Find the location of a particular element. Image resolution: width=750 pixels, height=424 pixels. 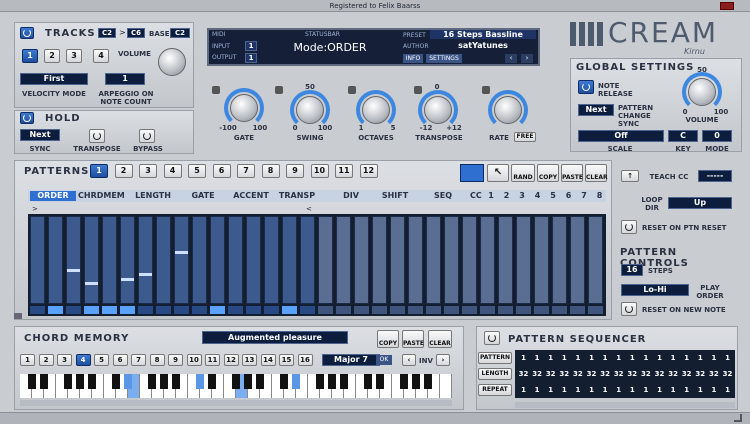

chord-slot-3: 3 is located at coordinates (64, 360).